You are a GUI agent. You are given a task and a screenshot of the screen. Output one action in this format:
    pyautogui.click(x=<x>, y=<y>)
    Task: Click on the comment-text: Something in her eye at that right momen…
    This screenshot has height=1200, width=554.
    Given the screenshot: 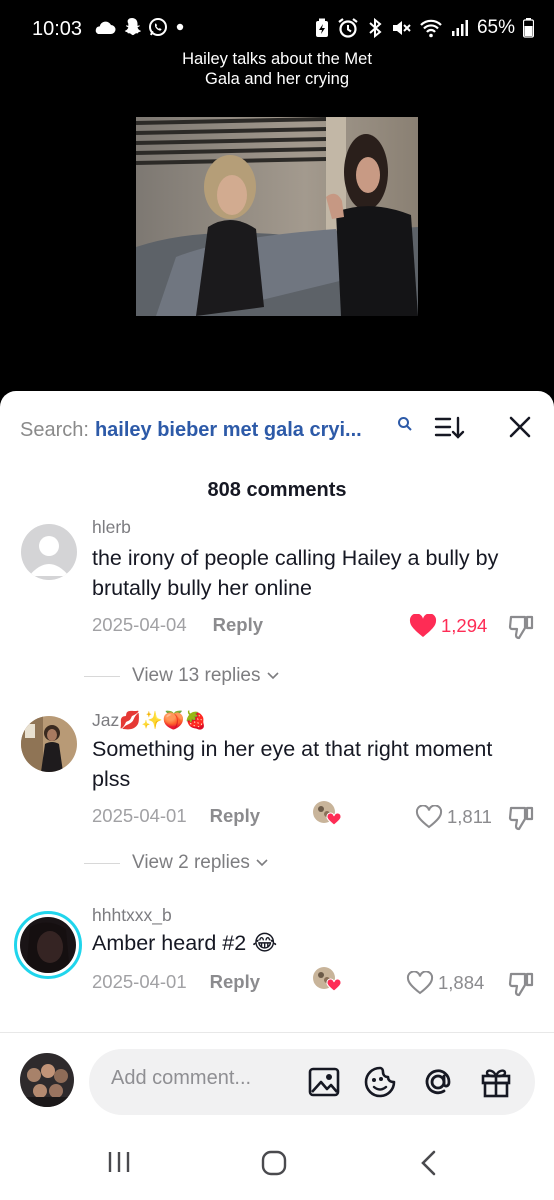 What is the action you would take?
    pyautogui.click(x=292, y=764)
    